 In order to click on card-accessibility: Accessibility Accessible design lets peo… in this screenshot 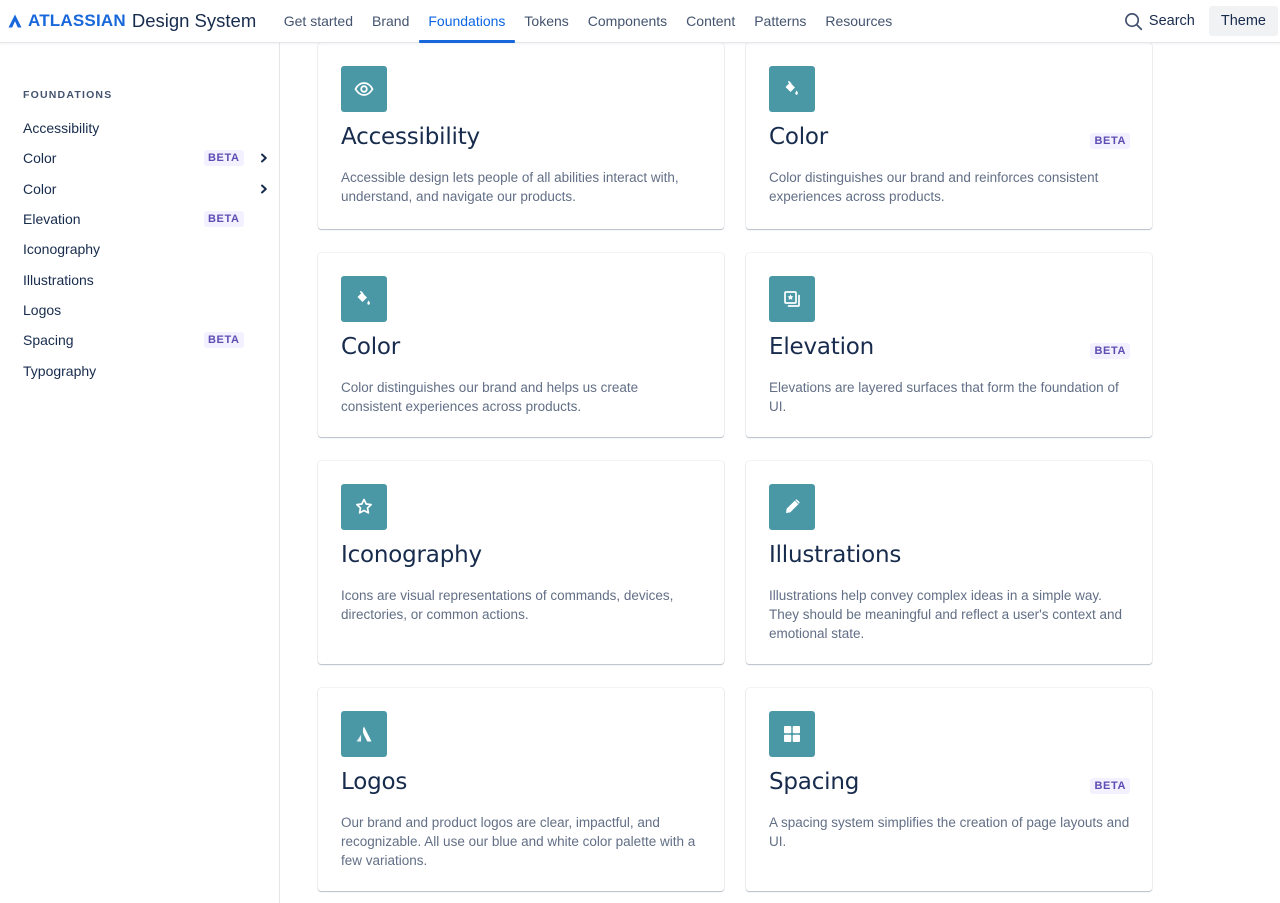, I will do `click(521, 136)`.